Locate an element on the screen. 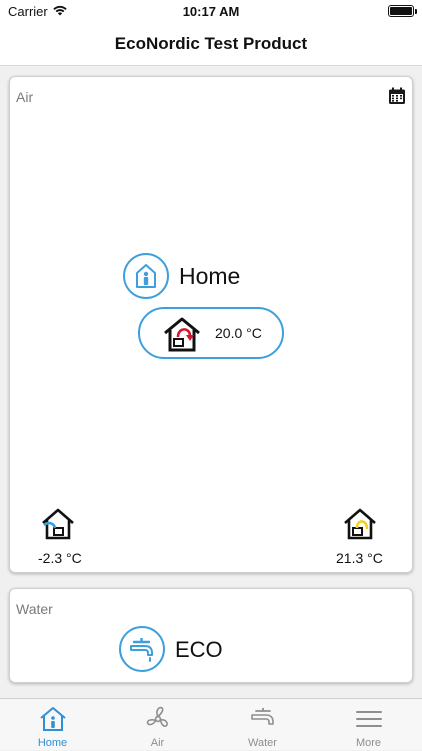 This screenshot has height=751, width=422. battery-icon is located at coordinates (402, 11).